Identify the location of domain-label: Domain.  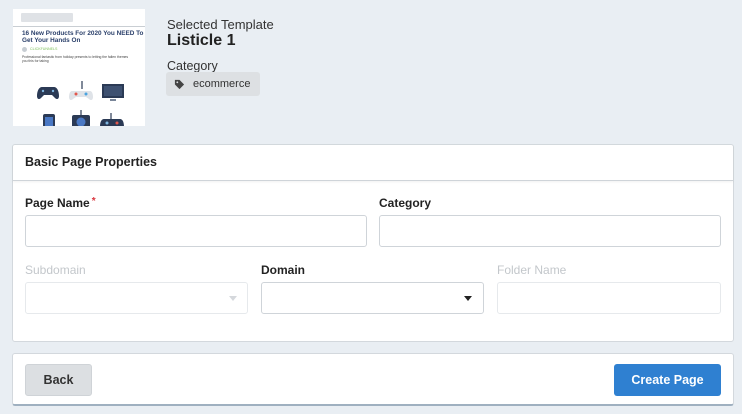
(283, 270).